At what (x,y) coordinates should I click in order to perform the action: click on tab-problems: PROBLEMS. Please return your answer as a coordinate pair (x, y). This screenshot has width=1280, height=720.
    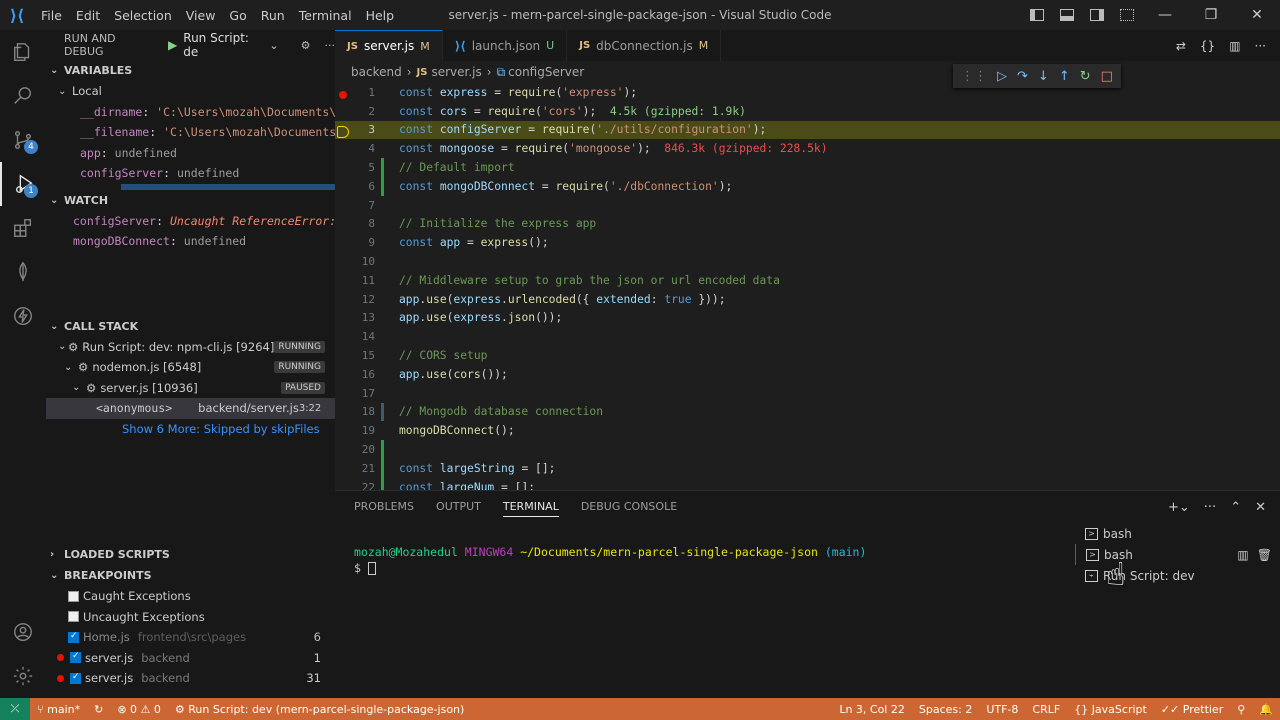
    Looking at the image, I should click on (384, 507).